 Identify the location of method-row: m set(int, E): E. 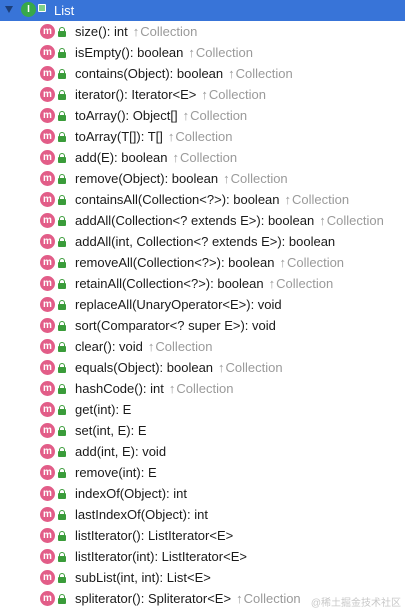
(202, 430).